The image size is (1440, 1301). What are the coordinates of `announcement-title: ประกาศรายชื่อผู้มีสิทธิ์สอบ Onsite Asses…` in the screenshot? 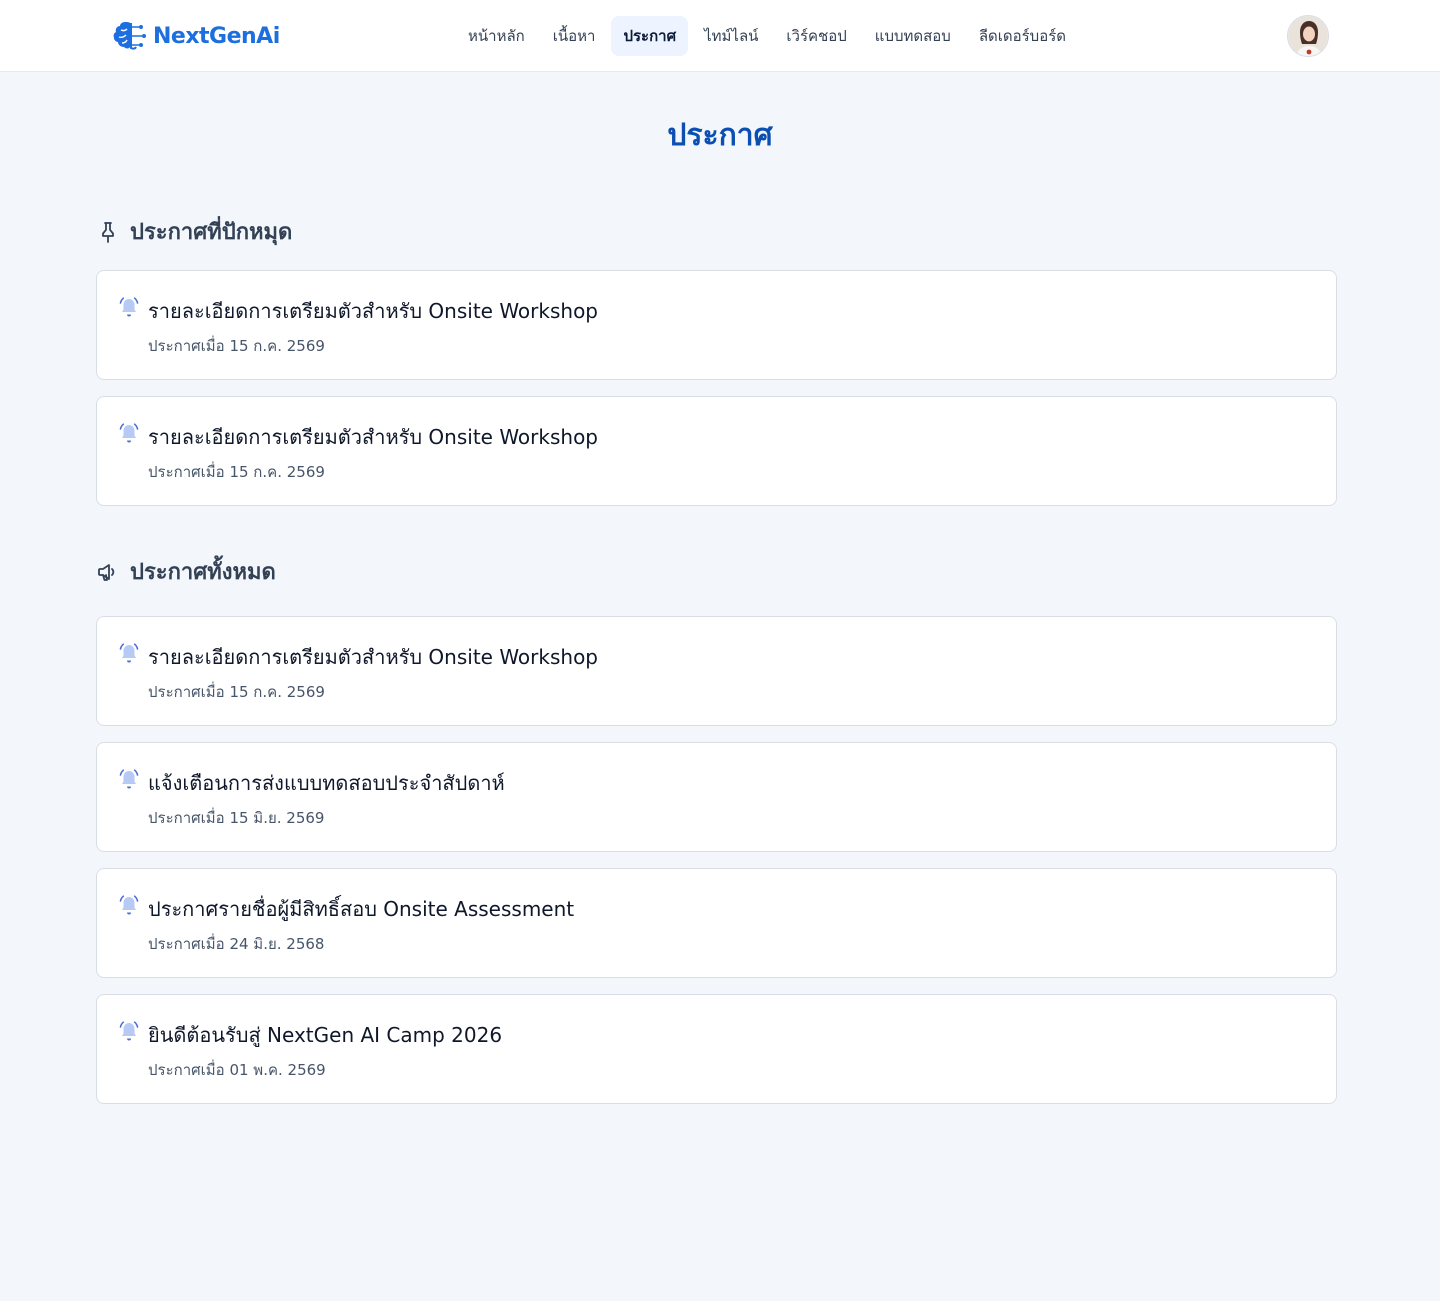 It's located at (361, 909).